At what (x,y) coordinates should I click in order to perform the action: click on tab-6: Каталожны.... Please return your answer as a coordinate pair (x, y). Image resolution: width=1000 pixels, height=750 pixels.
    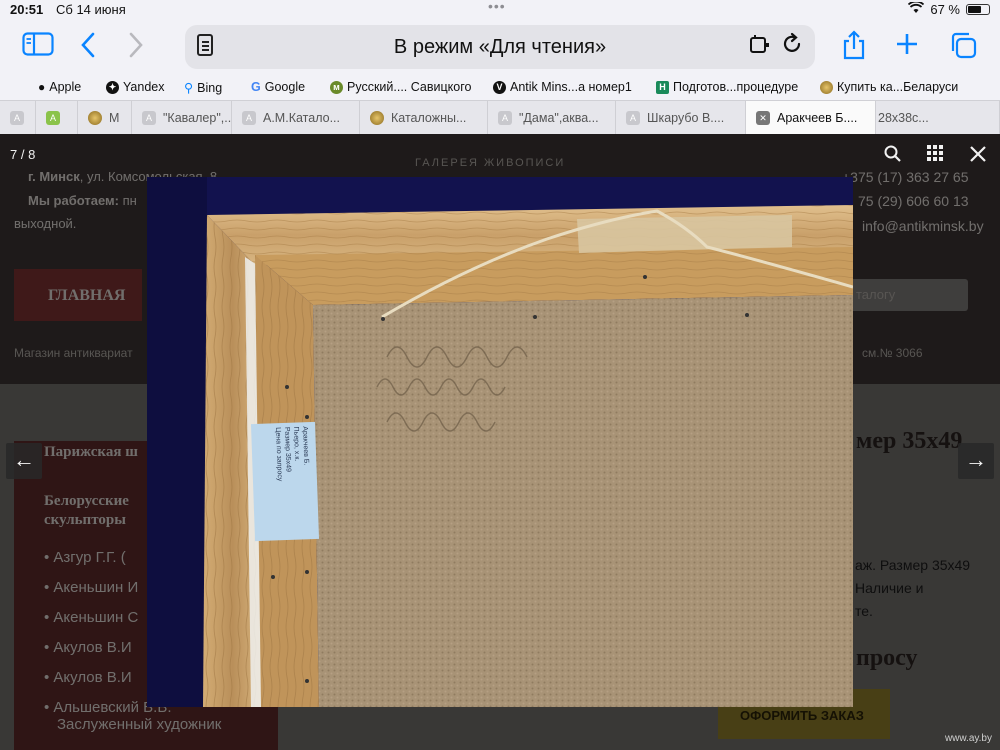
    Looking at the image, I should click on (424, 117).